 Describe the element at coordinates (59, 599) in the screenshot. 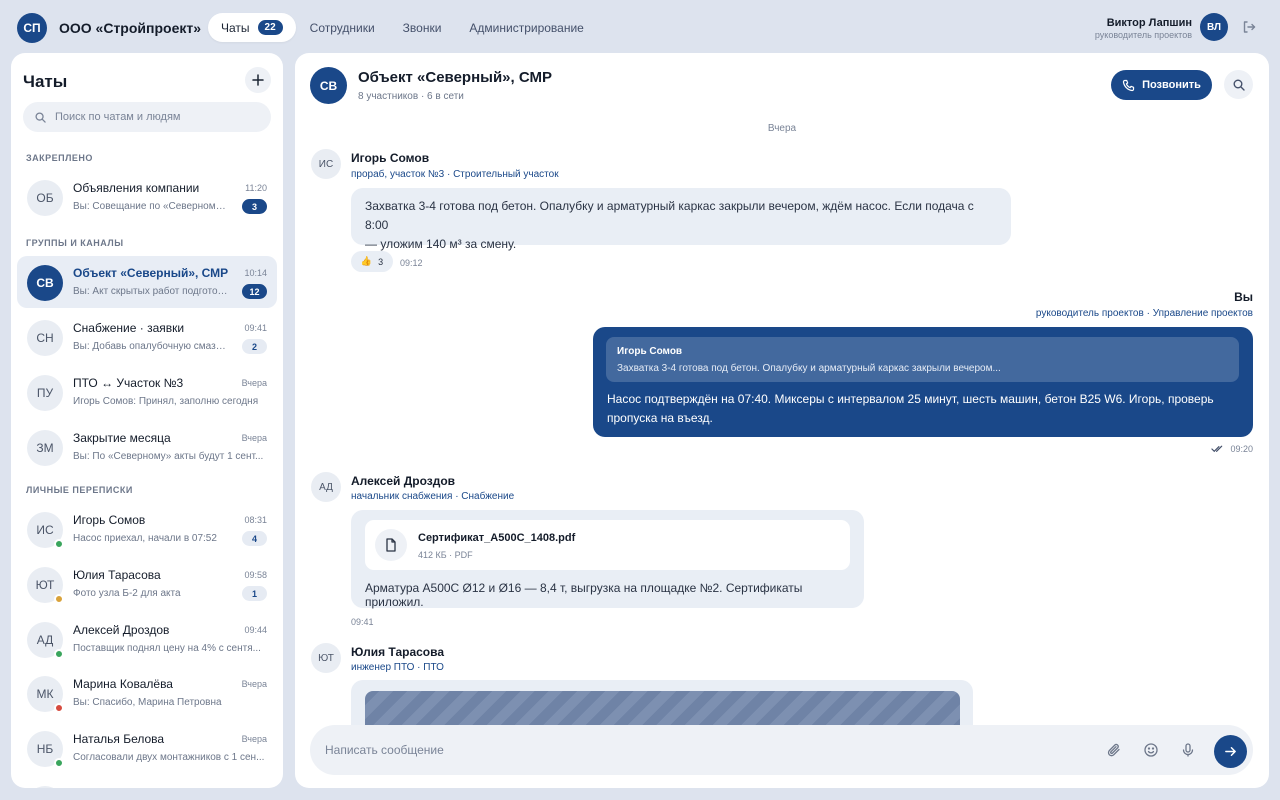

I see `status-away-dot` at that location.